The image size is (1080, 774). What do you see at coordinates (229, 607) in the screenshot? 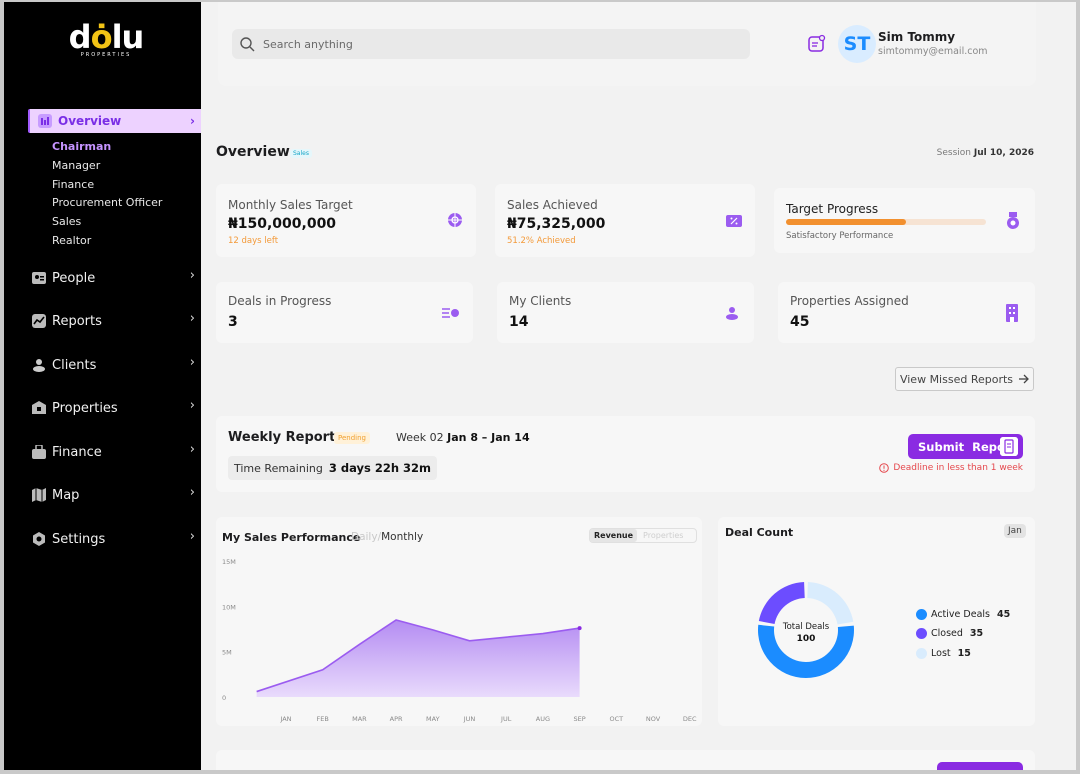
I see `y-tick-label: 10M` at bounding box center [229, 607].